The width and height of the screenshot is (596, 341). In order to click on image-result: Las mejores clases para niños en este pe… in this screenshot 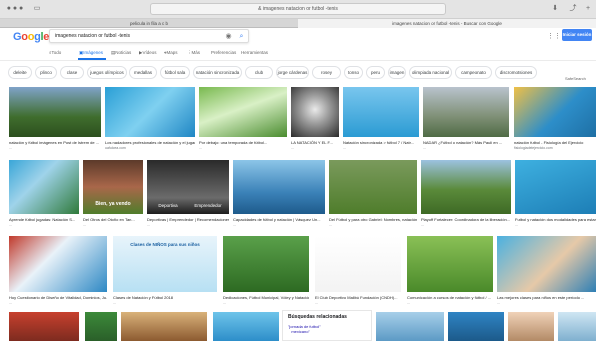, I will do `click(546, 274)`.